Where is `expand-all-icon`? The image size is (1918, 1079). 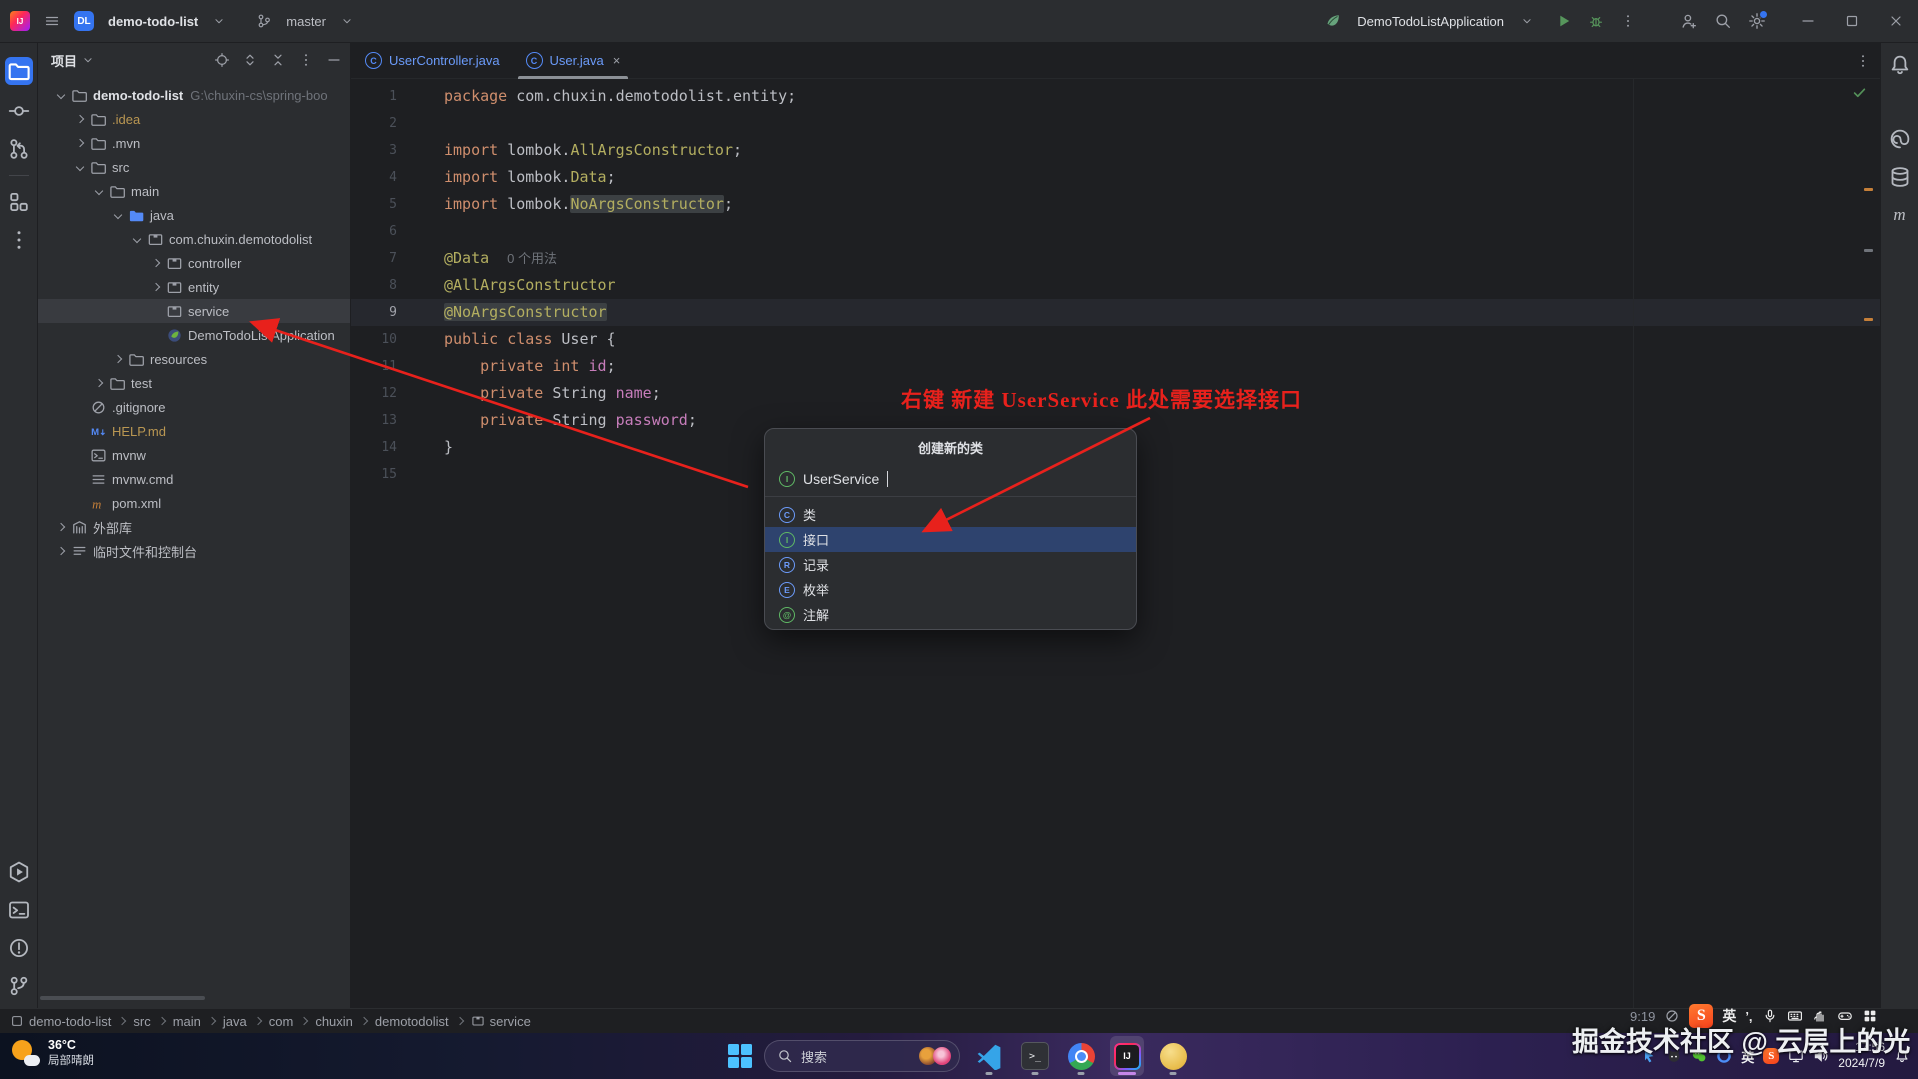
expand-all-icon is located at coordinates (250, 60).